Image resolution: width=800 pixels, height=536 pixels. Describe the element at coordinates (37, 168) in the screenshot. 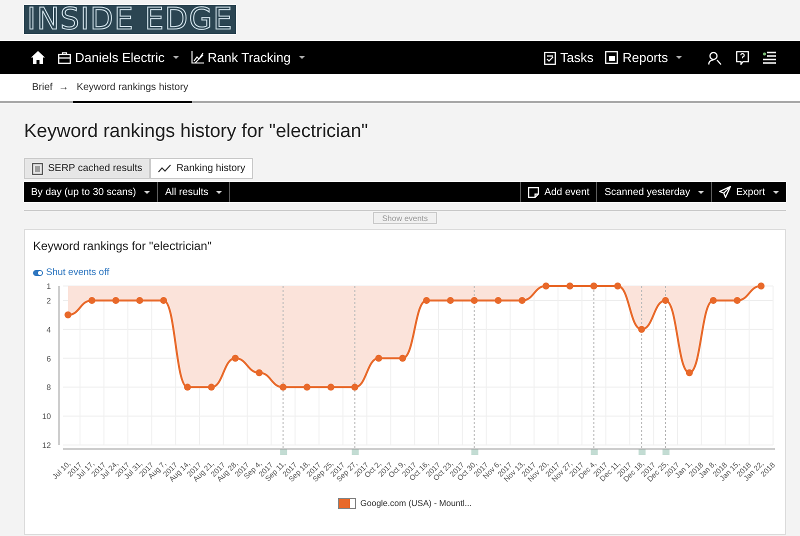

I see `document-icon` at that location.